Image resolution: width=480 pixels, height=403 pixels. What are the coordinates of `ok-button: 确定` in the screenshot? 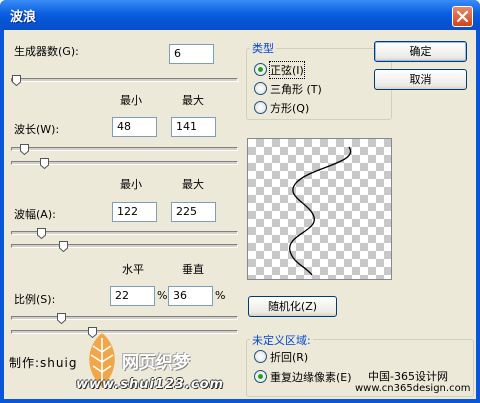 It's located at (420, 51).